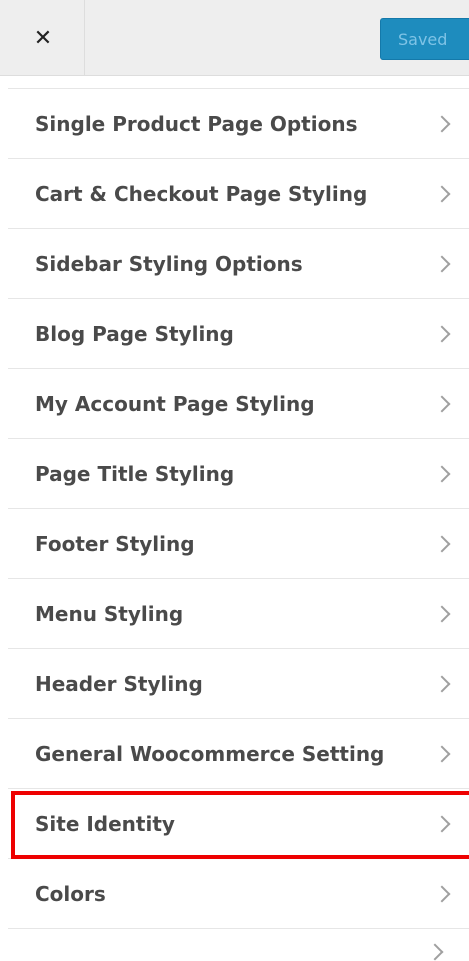 The width and height of the screenshot is (469, 961). Describe the element at coordinates (70, 893) in the screenshot. I see `panel-label: Colors` at that location.